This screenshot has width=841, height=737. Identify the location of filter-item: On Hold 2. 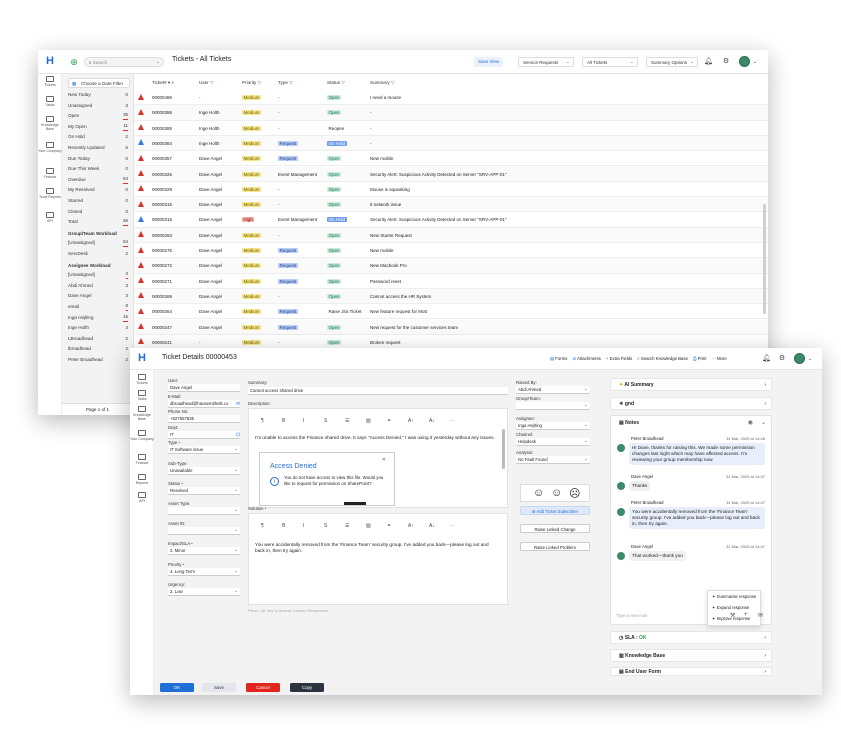
(99, 137).